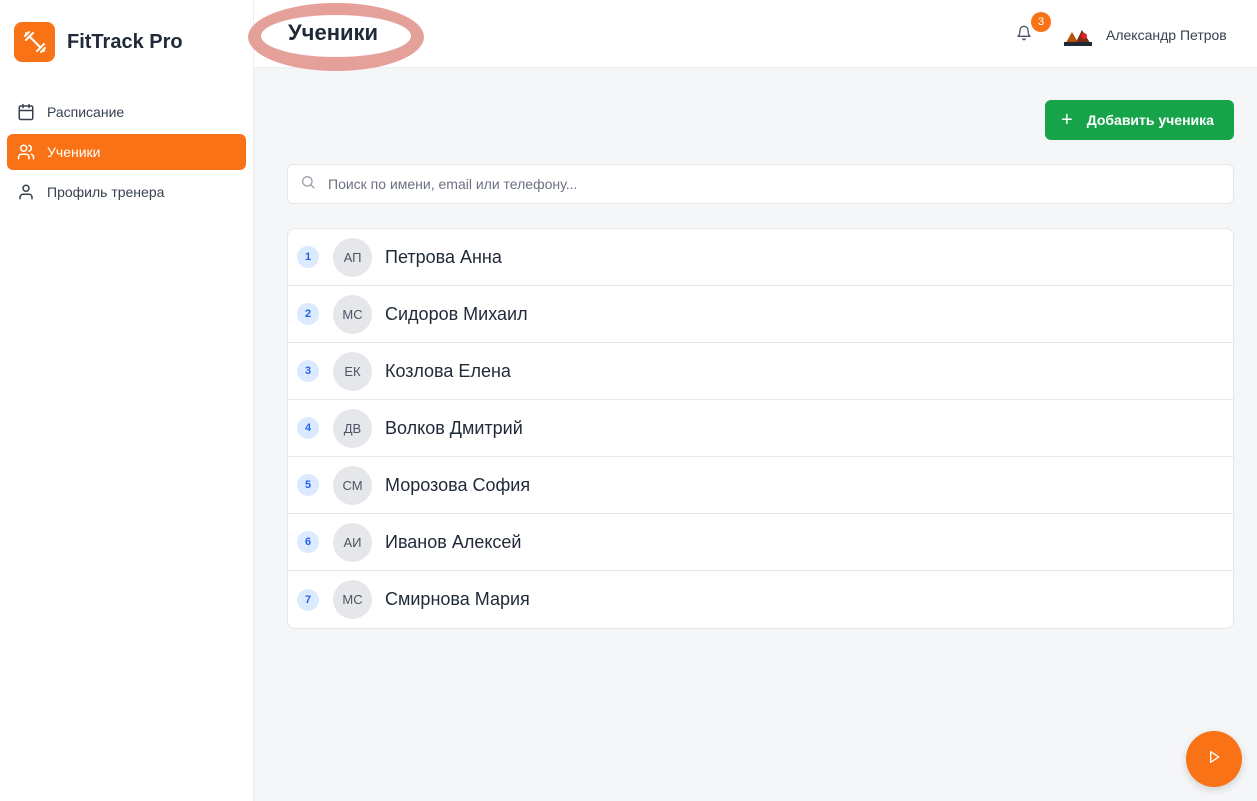 This screenshot has height=801, width=1257. What do you see at coordinates (760, 314) in the screenshot?
I see `list-item: 2 МС Сидоров Михаил` at bounding box center [760, 314].